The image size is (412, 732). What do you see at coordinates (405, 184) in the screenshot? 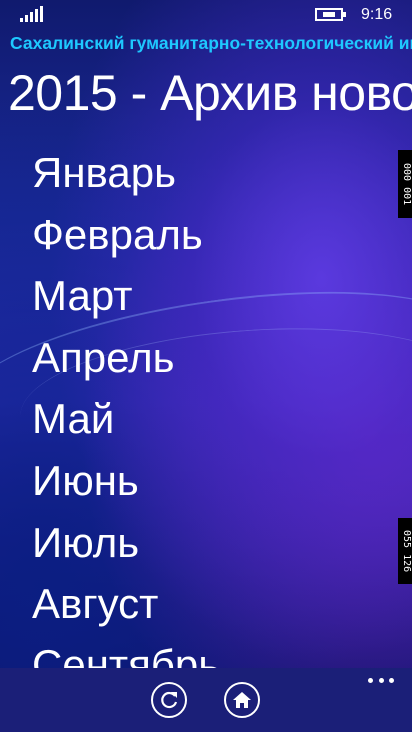
I see `edge-indicator-top: 000 001` at bounding box center [405, 184].